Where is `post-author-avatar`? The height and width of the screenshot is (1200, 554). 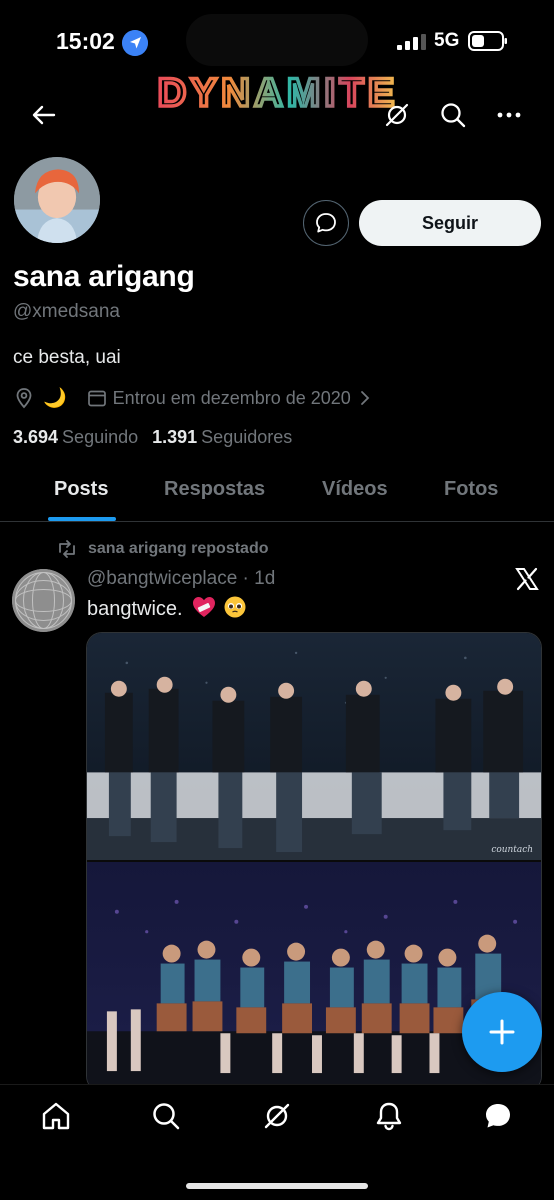 post-author-avatar is located at coordinates (43, 600).